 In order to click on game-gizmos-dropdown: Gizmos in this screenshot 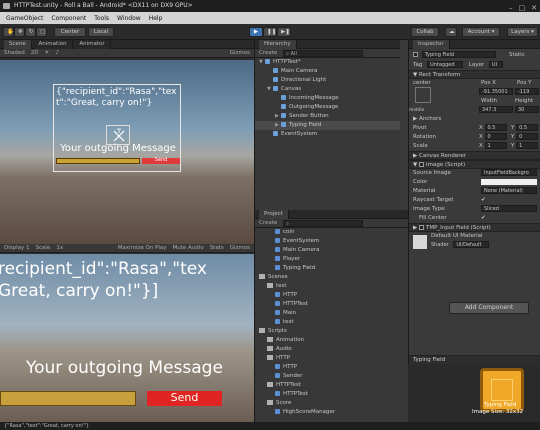, I will do `click(240, 248)`.